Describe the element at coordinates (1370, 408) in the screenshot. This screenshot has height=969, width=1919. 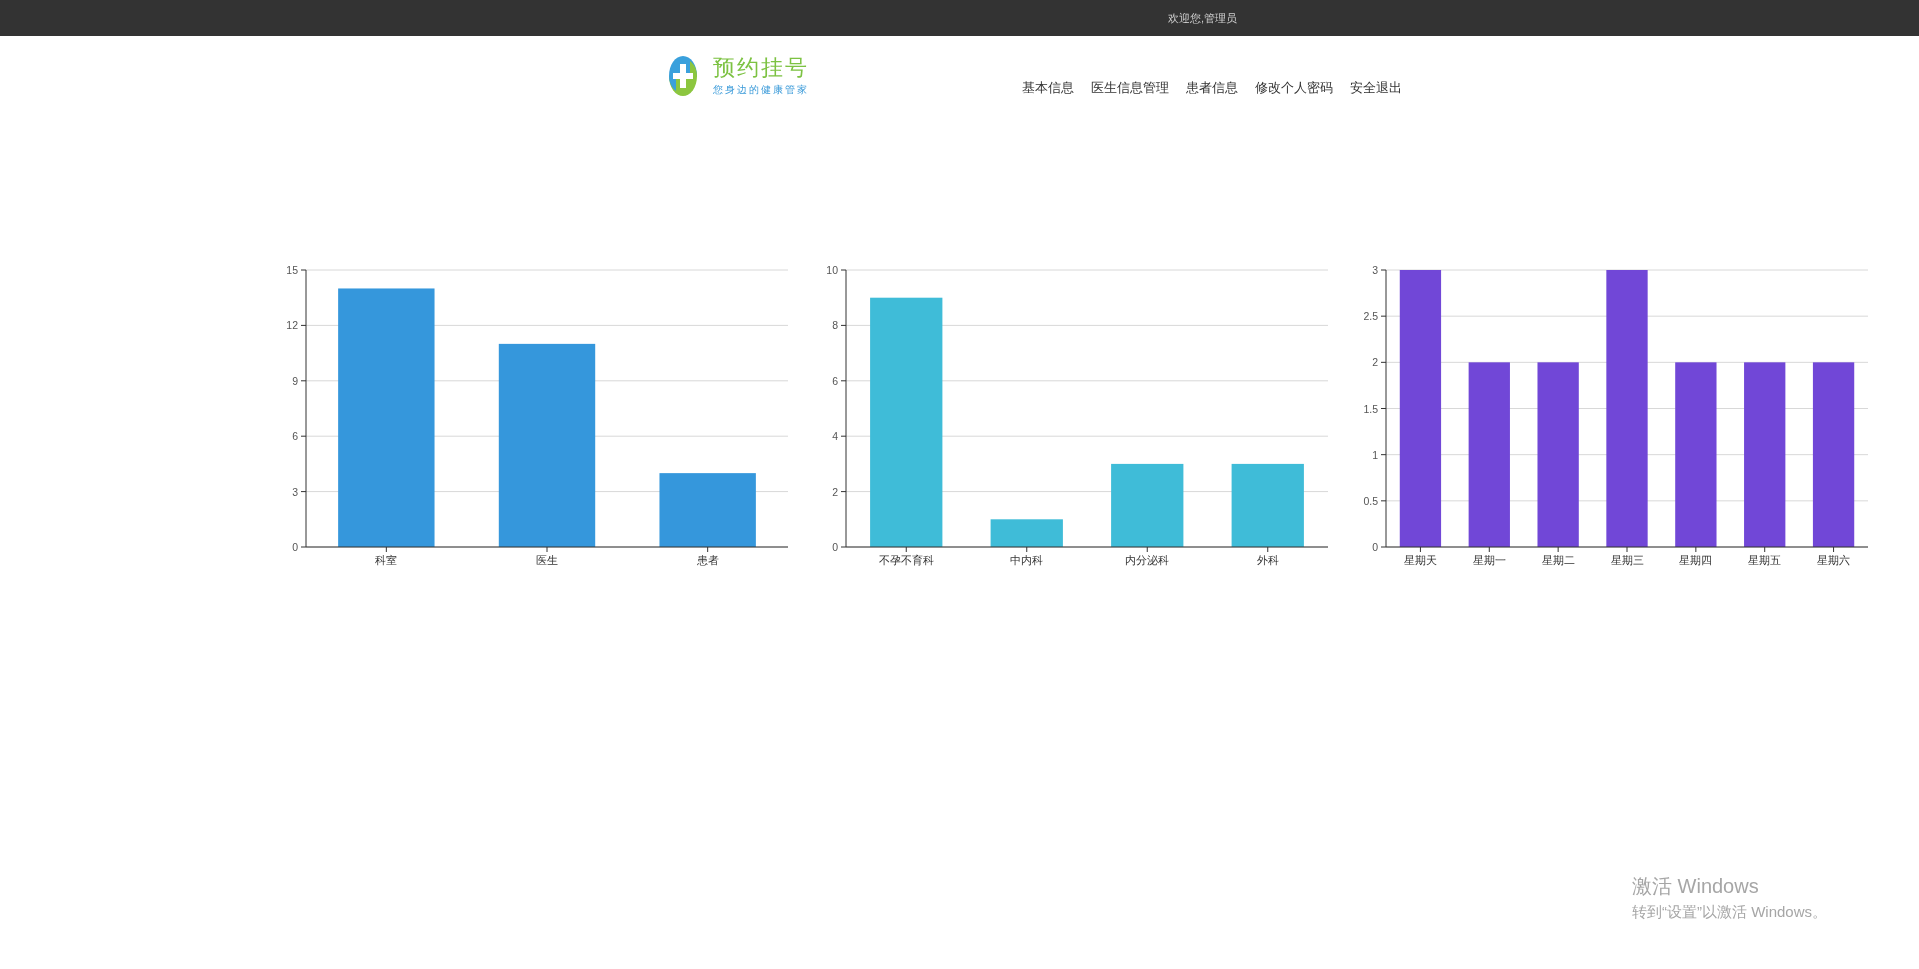
I see `y-tick-label: 1.5` at that location.